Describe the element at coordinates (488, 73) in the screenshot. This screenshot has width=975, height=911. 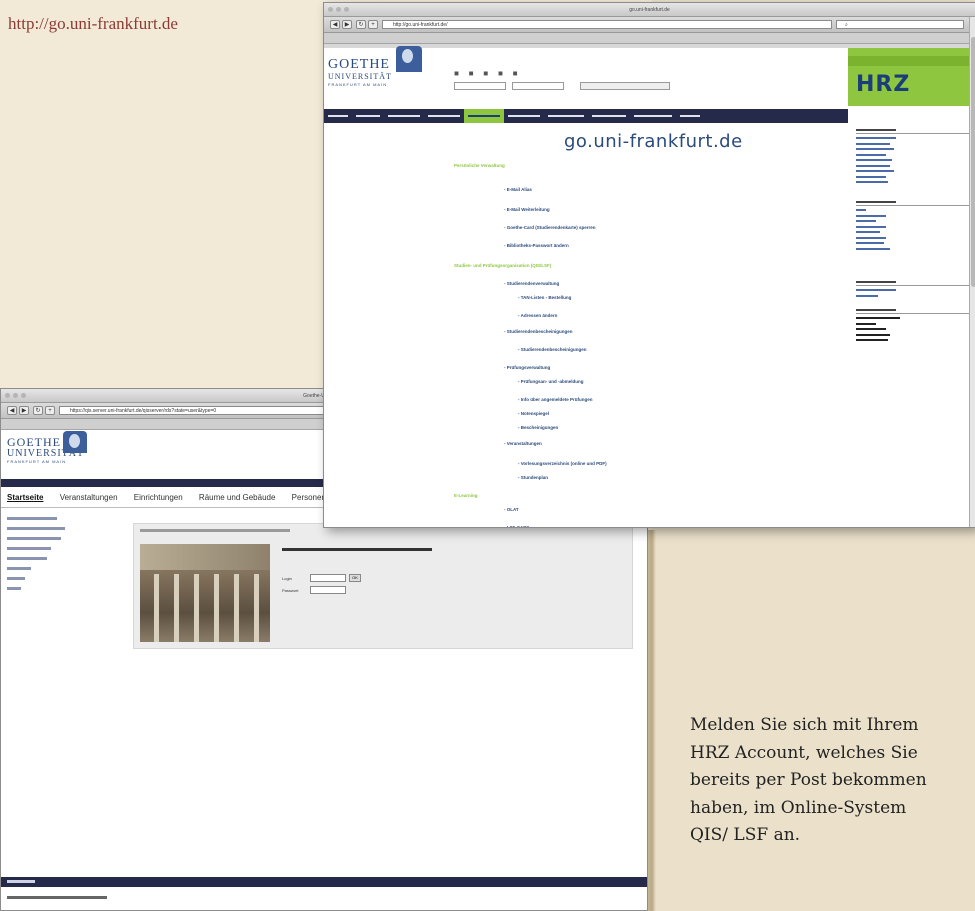
I see `accessibility-icons: ◼ ◼ ◼ ◼ ◼` at that location.